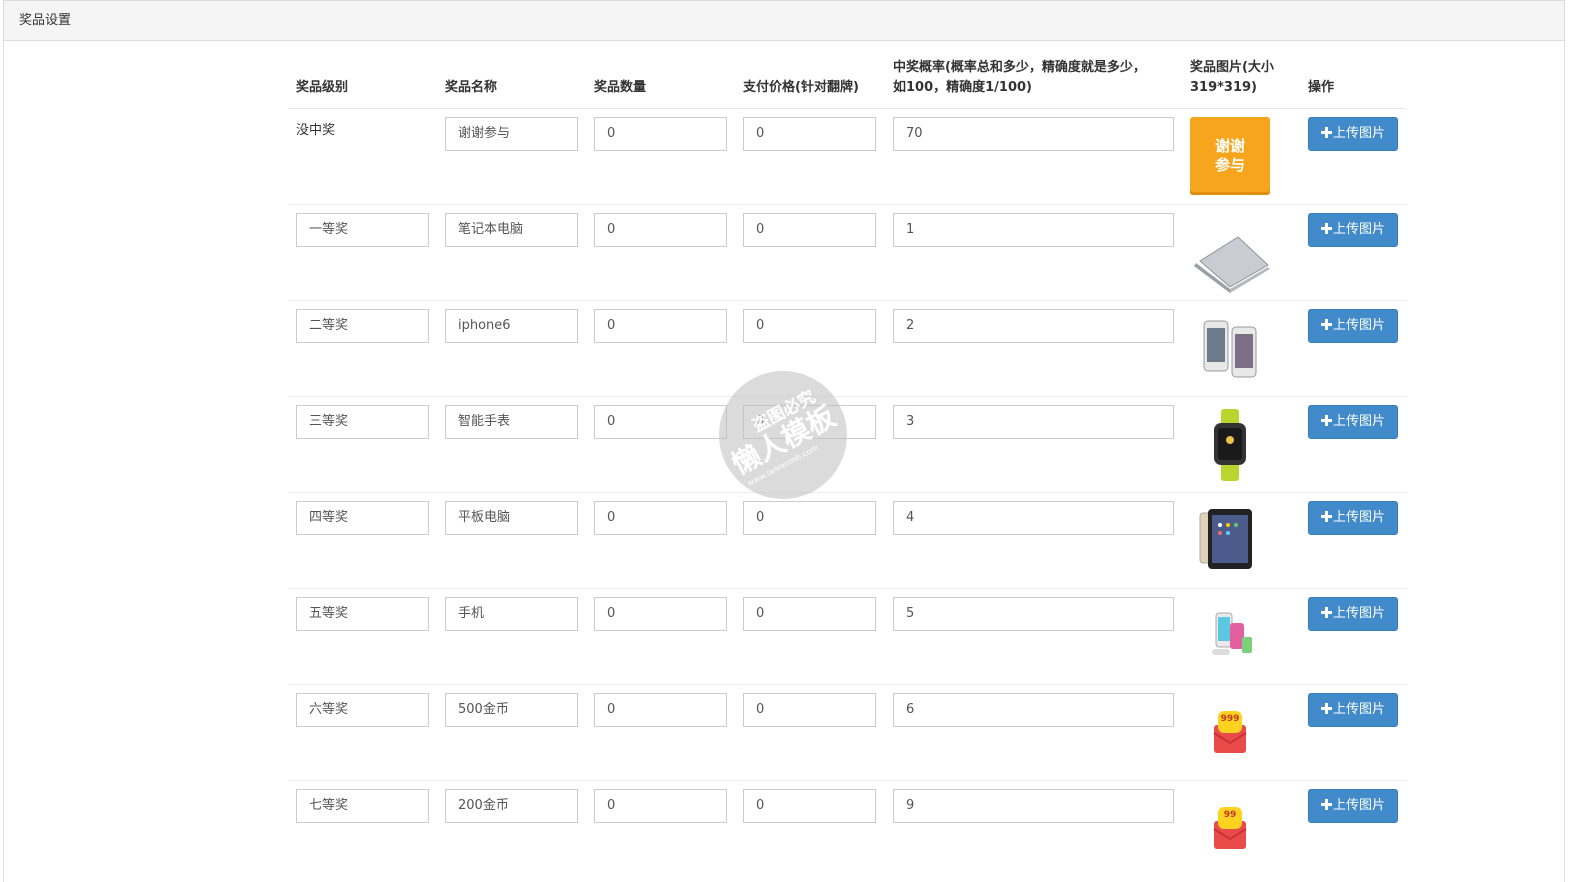 The height and width of the screenshot is (882, 1588). What do you see at coordinates (511, 806) in the screenshot?
I see `prize-name-input: 200金币` at bounding box center [511, 806].